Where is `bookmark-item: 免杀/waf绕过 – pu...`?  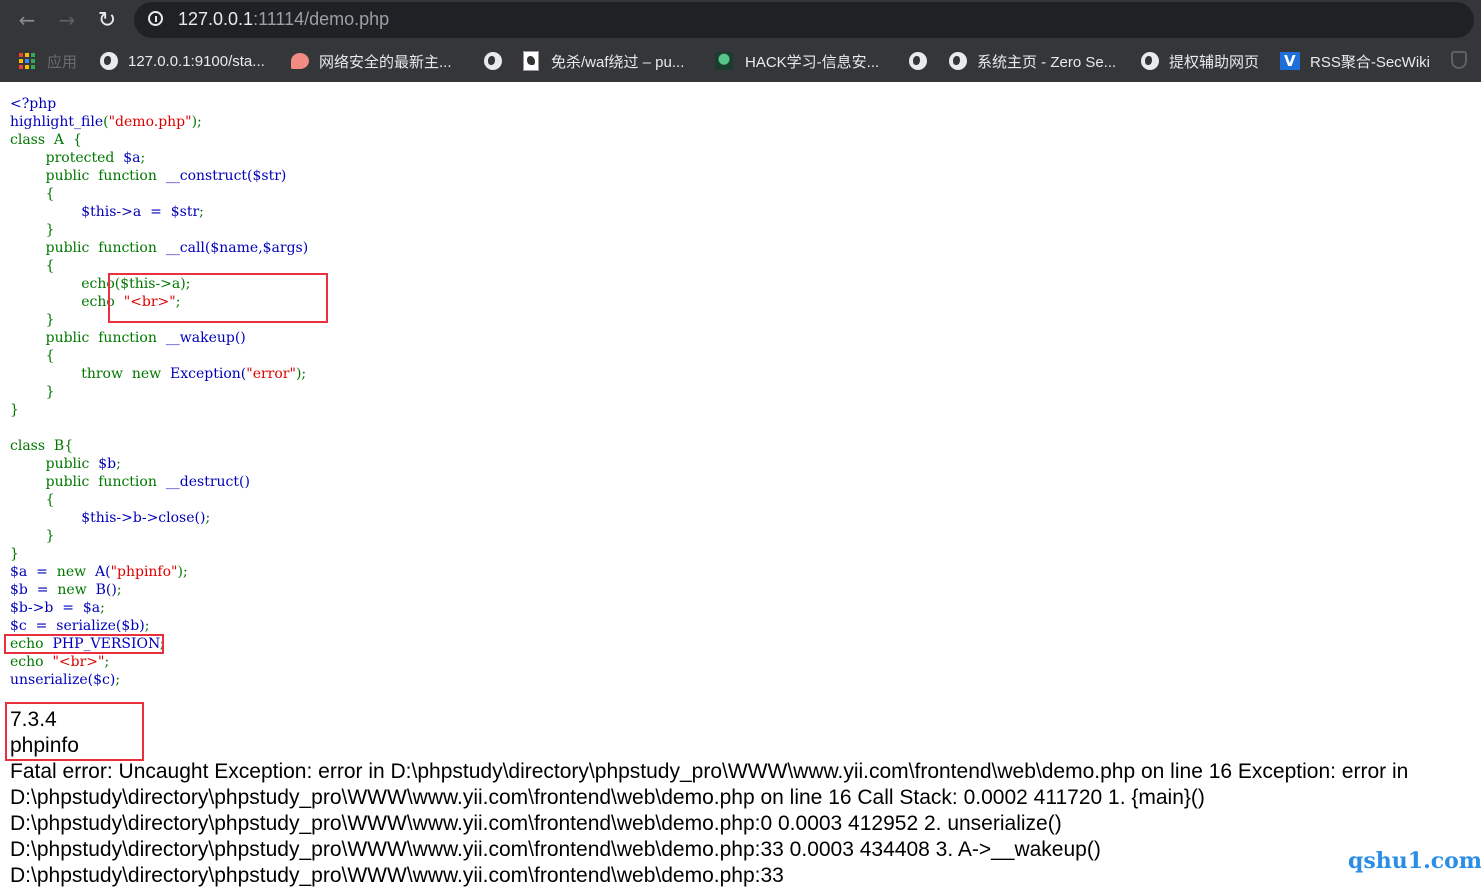 bookmark-item: 免杀/waf绕过 – pu... is located at coordinates (603, 61).